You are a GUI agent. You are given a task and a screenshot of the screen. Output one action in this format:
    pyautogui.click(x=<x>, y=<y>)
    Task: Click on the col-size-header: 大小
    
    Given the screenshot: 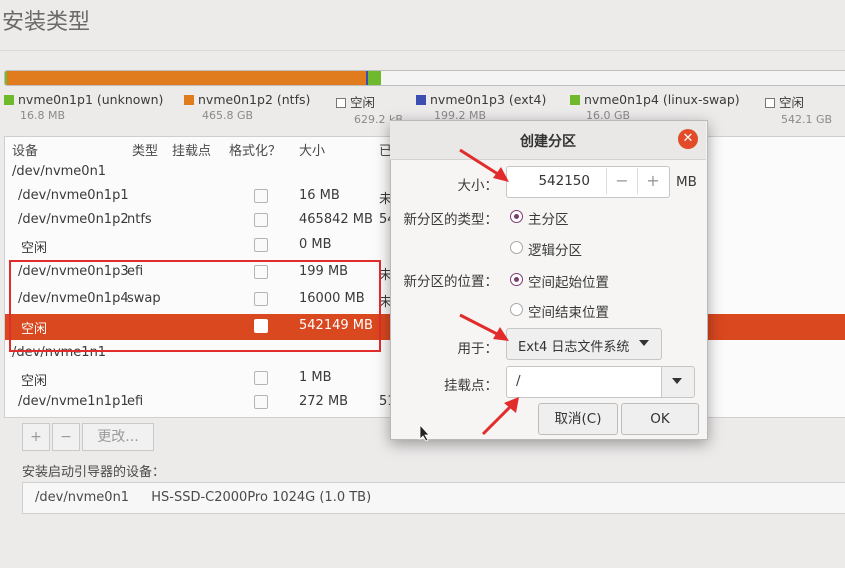 What is the action you would take?
    pyautogui.click(x=312, y=151)
    